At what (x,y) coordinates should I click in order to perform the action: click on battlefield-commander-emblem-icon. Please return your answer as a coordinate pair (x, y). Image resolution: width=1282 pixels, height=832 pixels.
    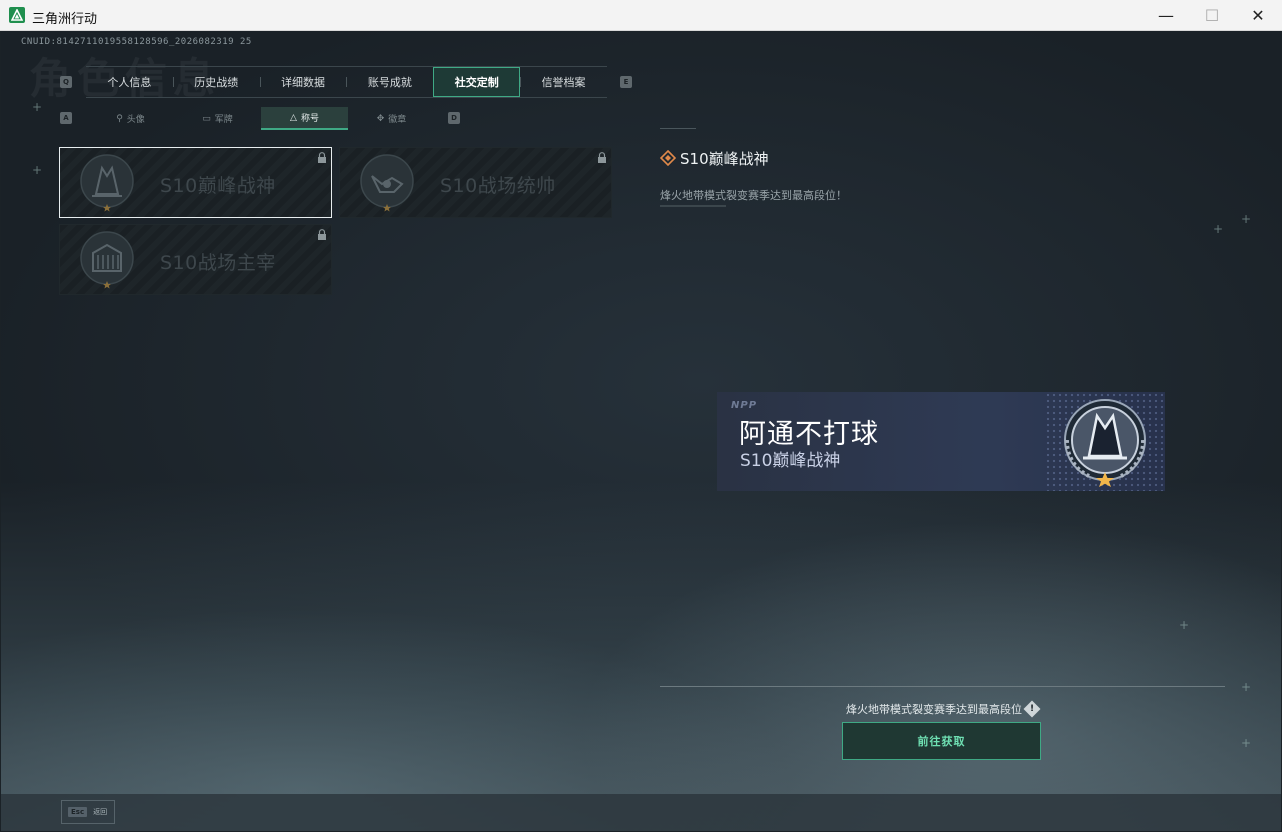
    Looking at the image, I should click on (387, 183).